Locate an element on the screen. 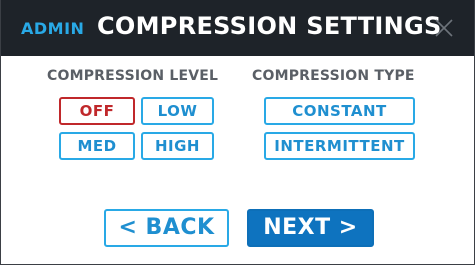  level-low-button: LOW is located at coordinates (177, 111).